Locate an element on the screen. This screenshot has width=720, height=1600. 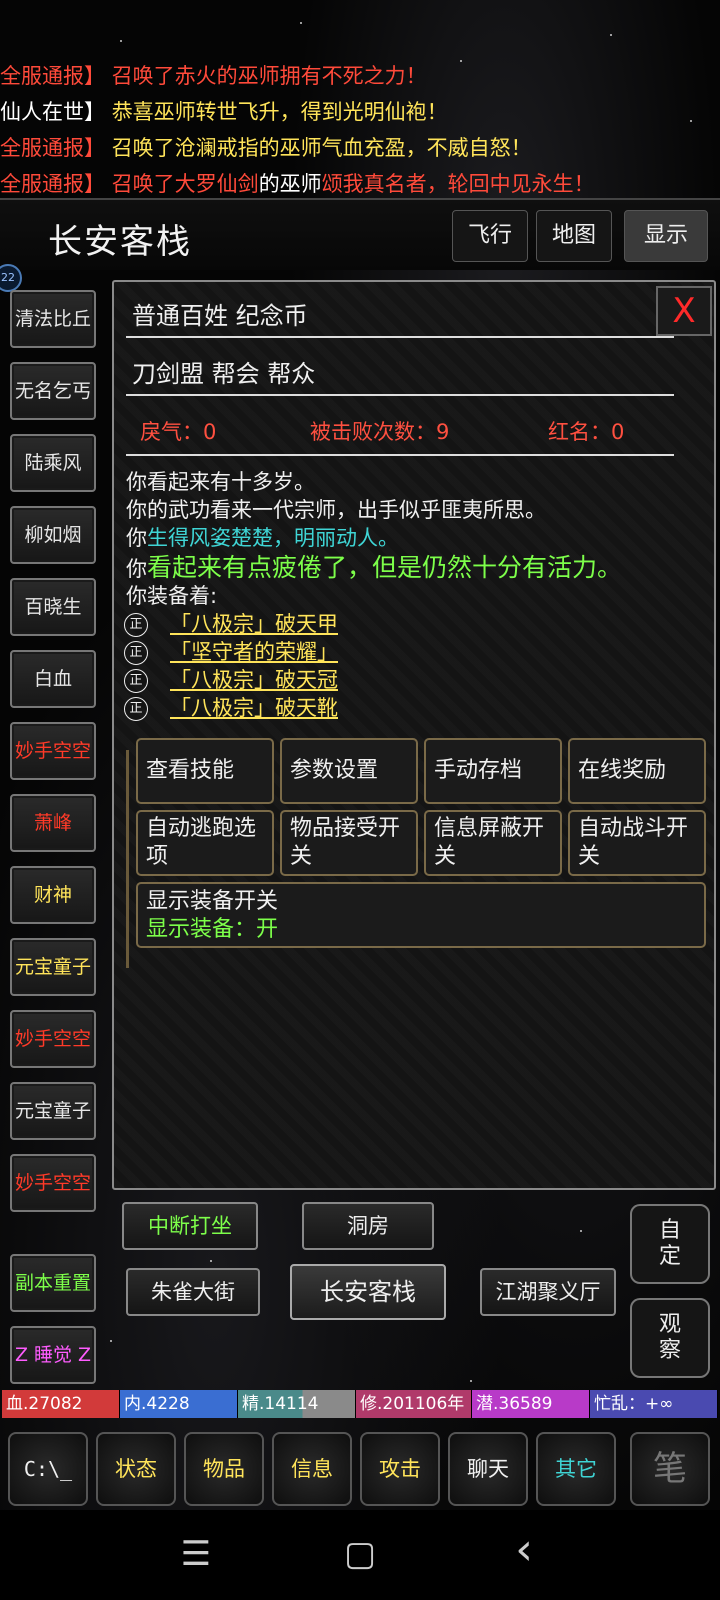
notice-line: 全服通报】 召唤了沧澜戒指的巫师气血充盈，不威自怒！ is located at coordinates (360, 148).